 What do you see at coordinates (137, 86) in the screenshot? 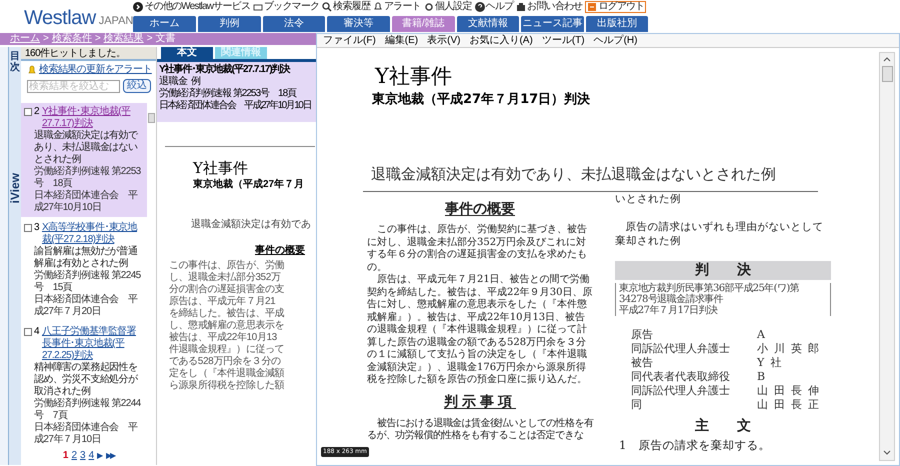
I see `filter-button: 絞込` at bounding box center [137, 86].